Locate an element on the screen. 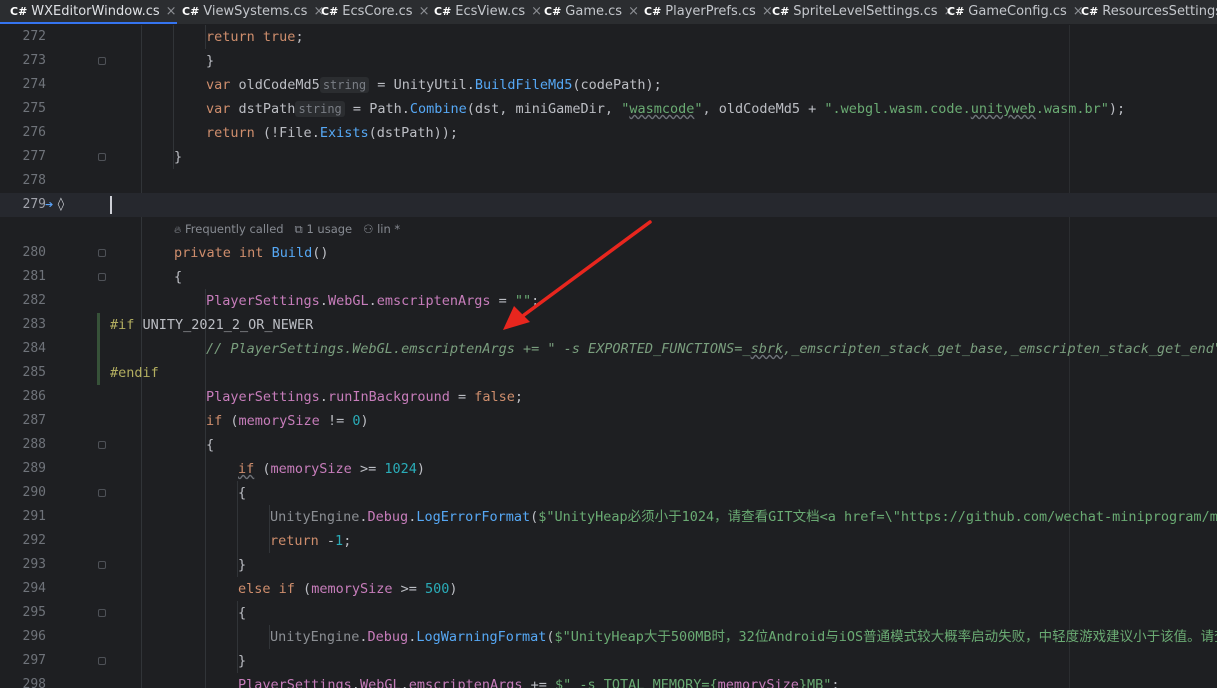  annotation-arrow-head is located at coordinates (516, 318).